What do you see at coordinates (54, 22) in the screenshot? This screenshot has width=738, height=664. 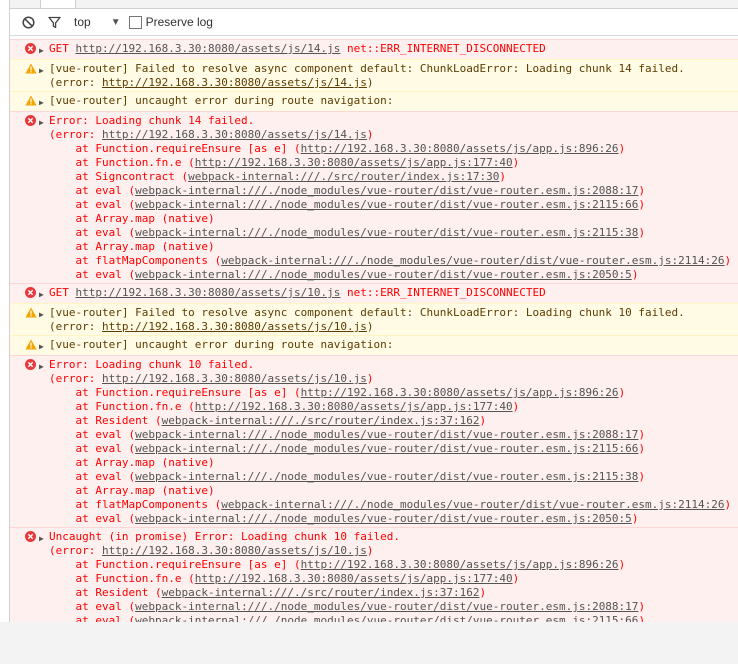 I see `filter-icon` at bounding box center [54, 22].